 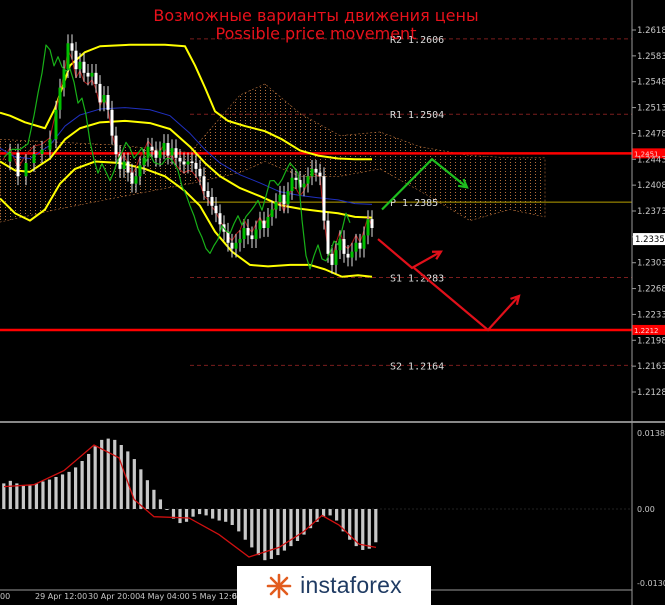 What do you see at coordinates (651, 212) in the screenshot?
I see `price-tick-label: 1.2373` at bounding box center [651, 212].